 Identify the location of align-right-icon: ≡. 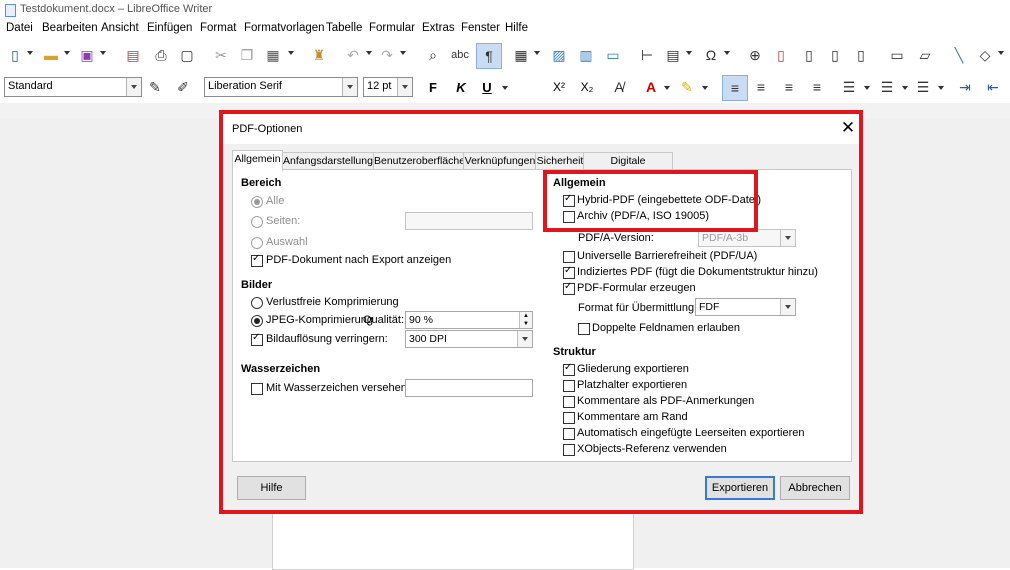
(789, 87).